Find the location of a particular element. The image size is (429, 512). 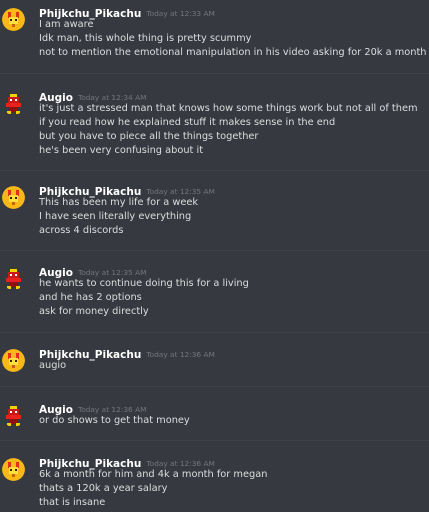

timestamp: Today at 12:33 AM is located at coordinates (180, 13).